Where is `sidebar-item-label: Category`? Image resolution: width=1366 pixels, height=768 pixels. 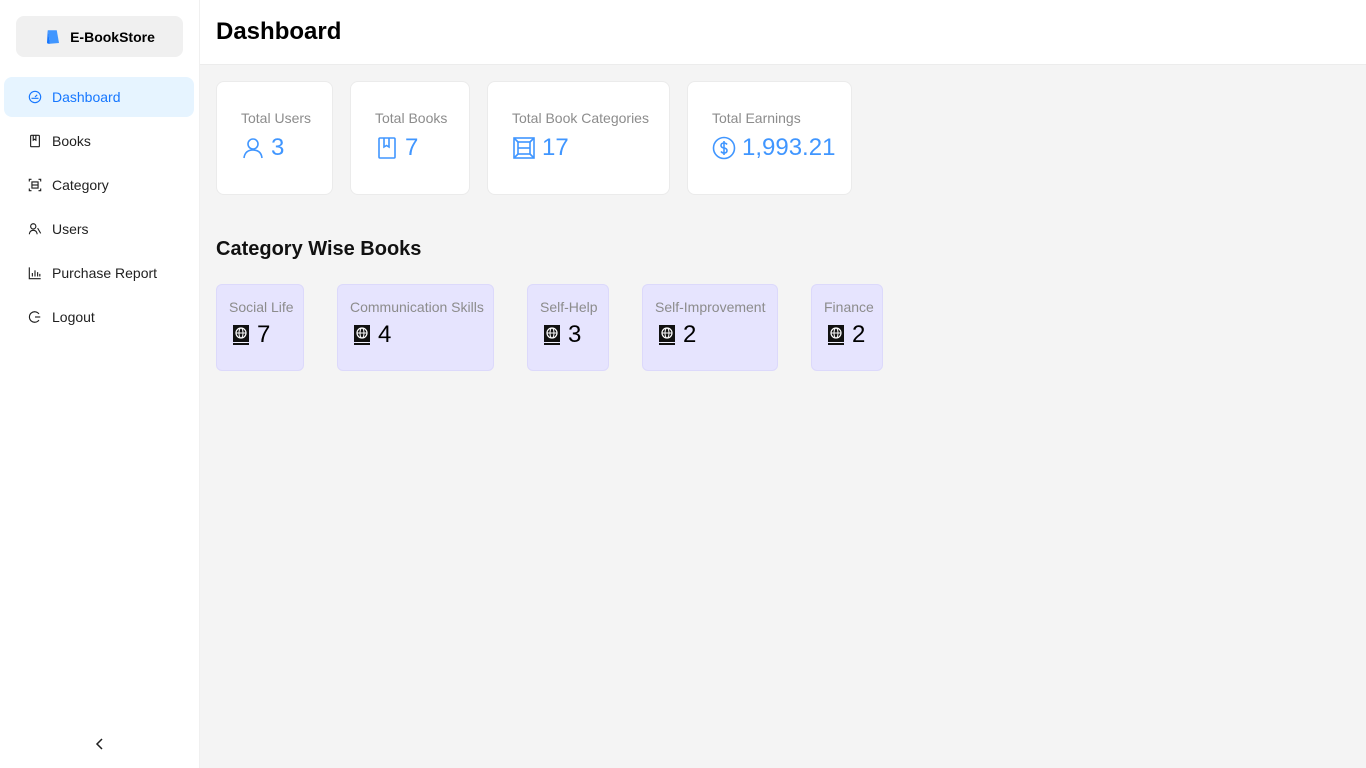 sidebar-item-label: Category is located at coordinates (80, 185).